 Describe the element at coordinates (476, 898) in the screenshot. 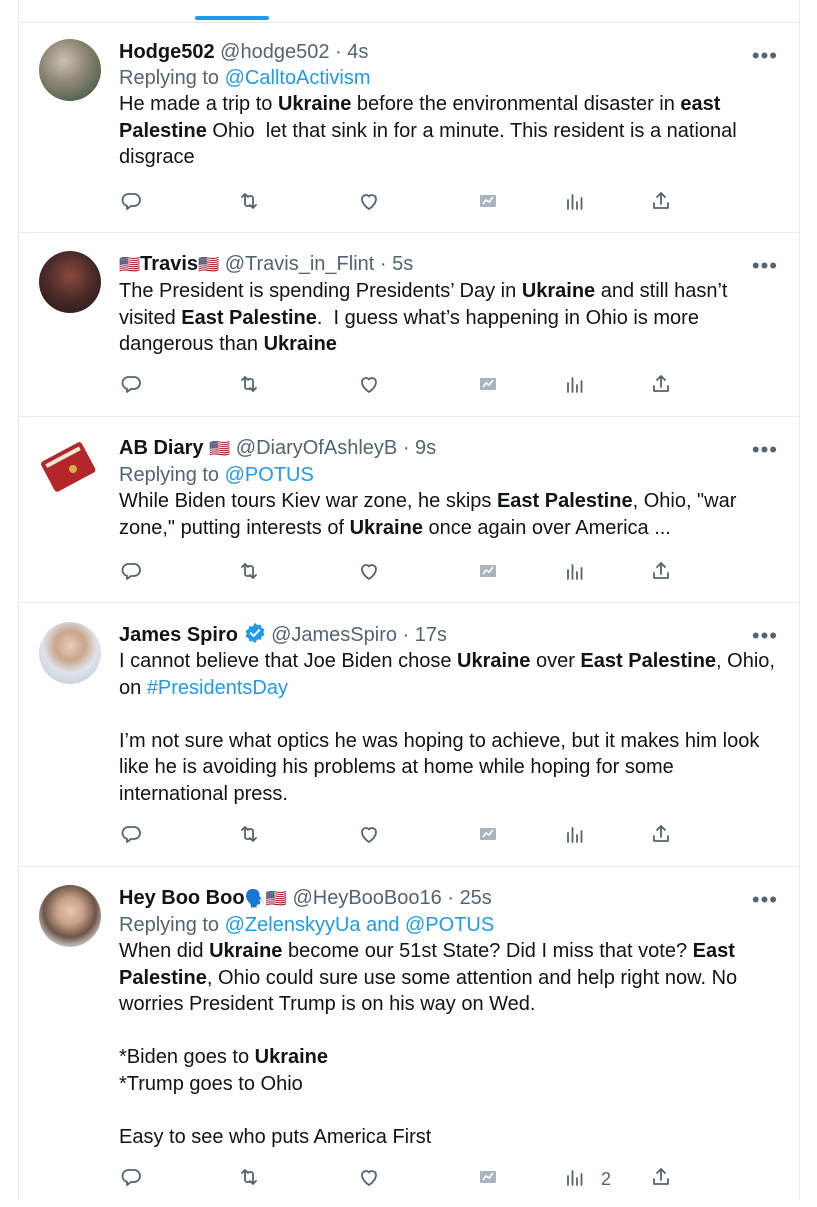

I see `timestamp: 25s` at that location.